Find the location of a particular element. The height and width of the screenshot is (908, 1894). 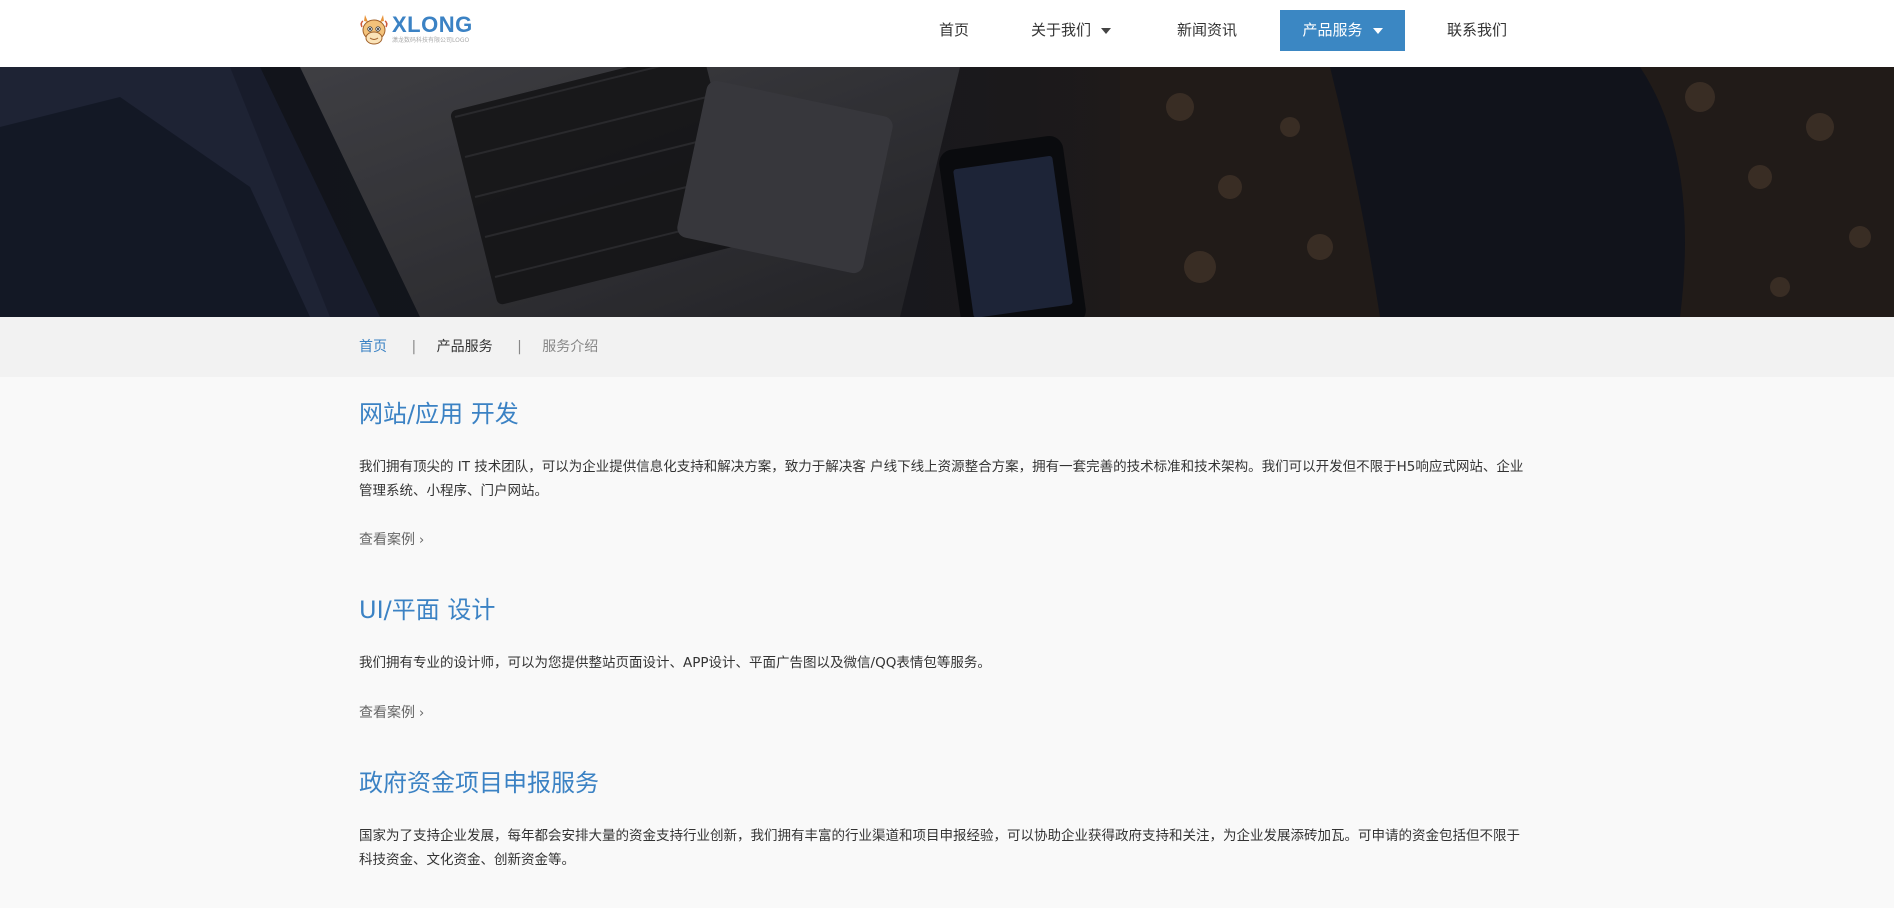

view-cases-link-web-dev: 查看案例 › is located at coordinates (391, 539).